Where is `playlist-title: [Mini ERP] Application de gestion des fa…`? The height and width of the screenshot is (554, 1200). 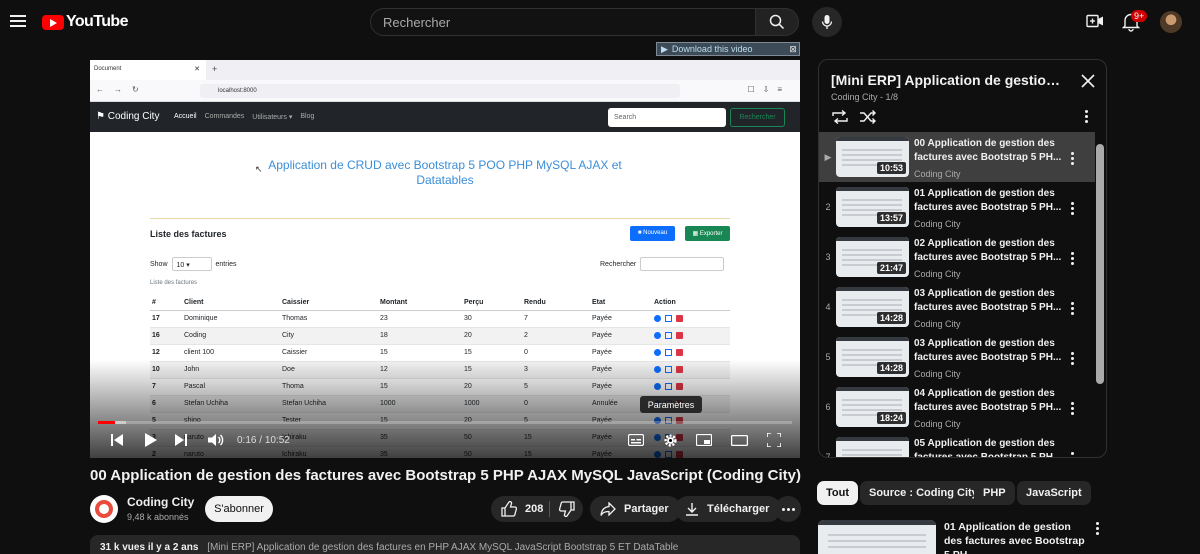 playlist-title: [Mini ERP] Application de gestion des fa… is located at coordinates (949, 80).